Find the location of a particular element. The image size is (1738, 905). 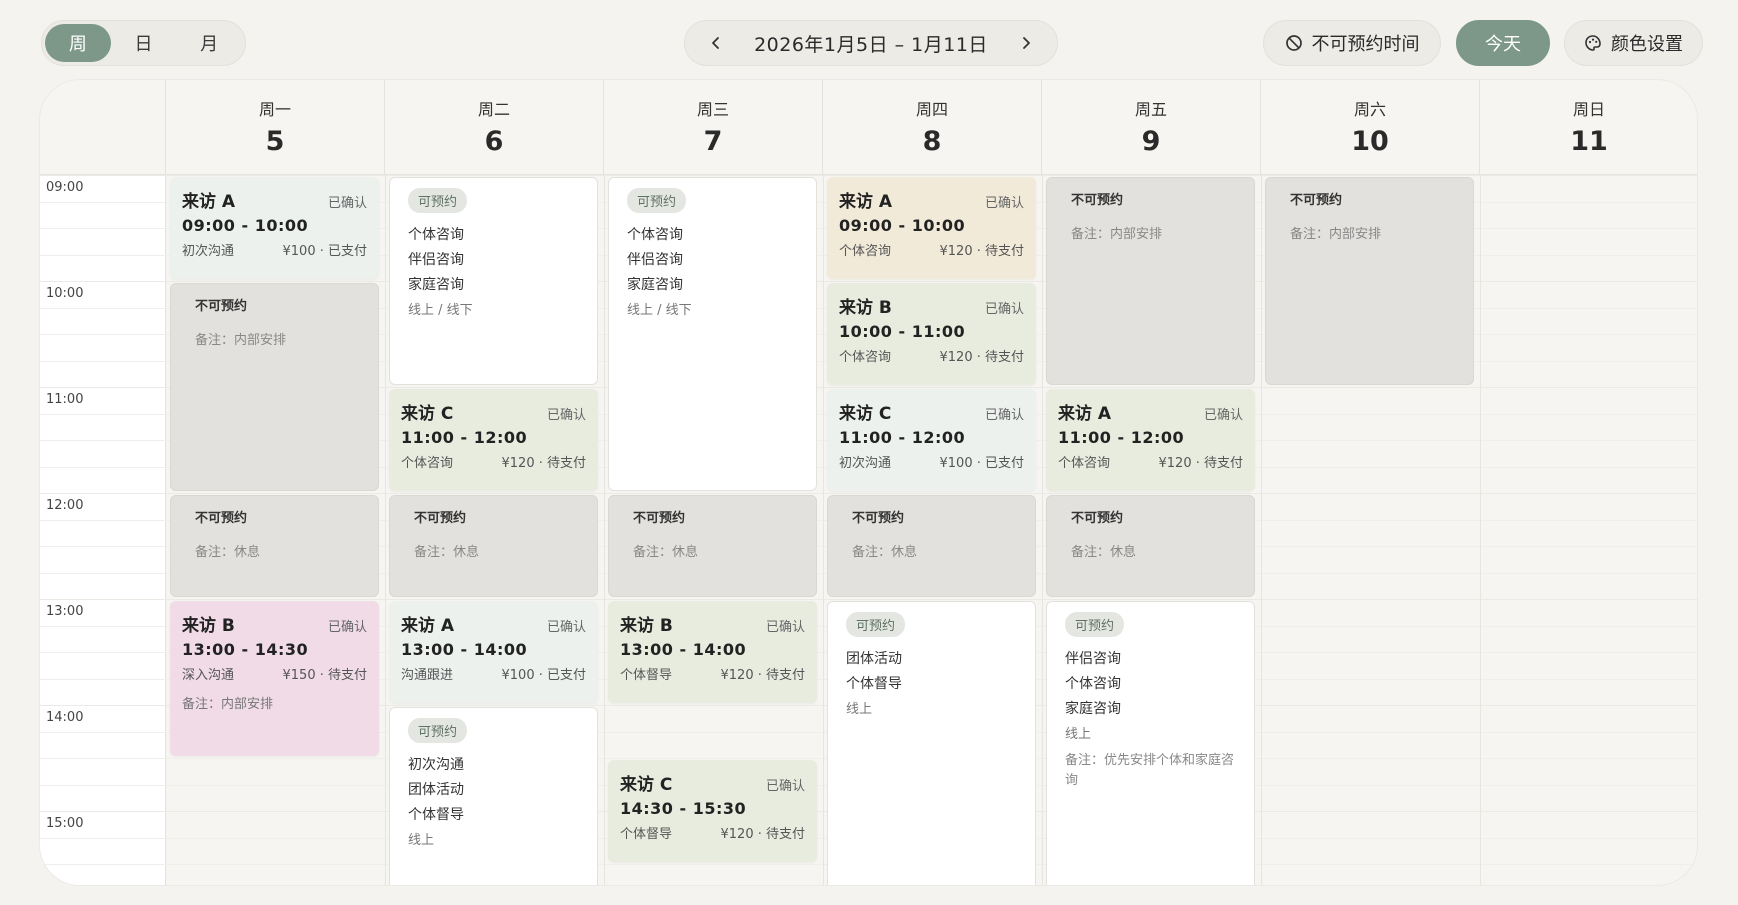

ban-icon is located at coordinates (1294, 43).